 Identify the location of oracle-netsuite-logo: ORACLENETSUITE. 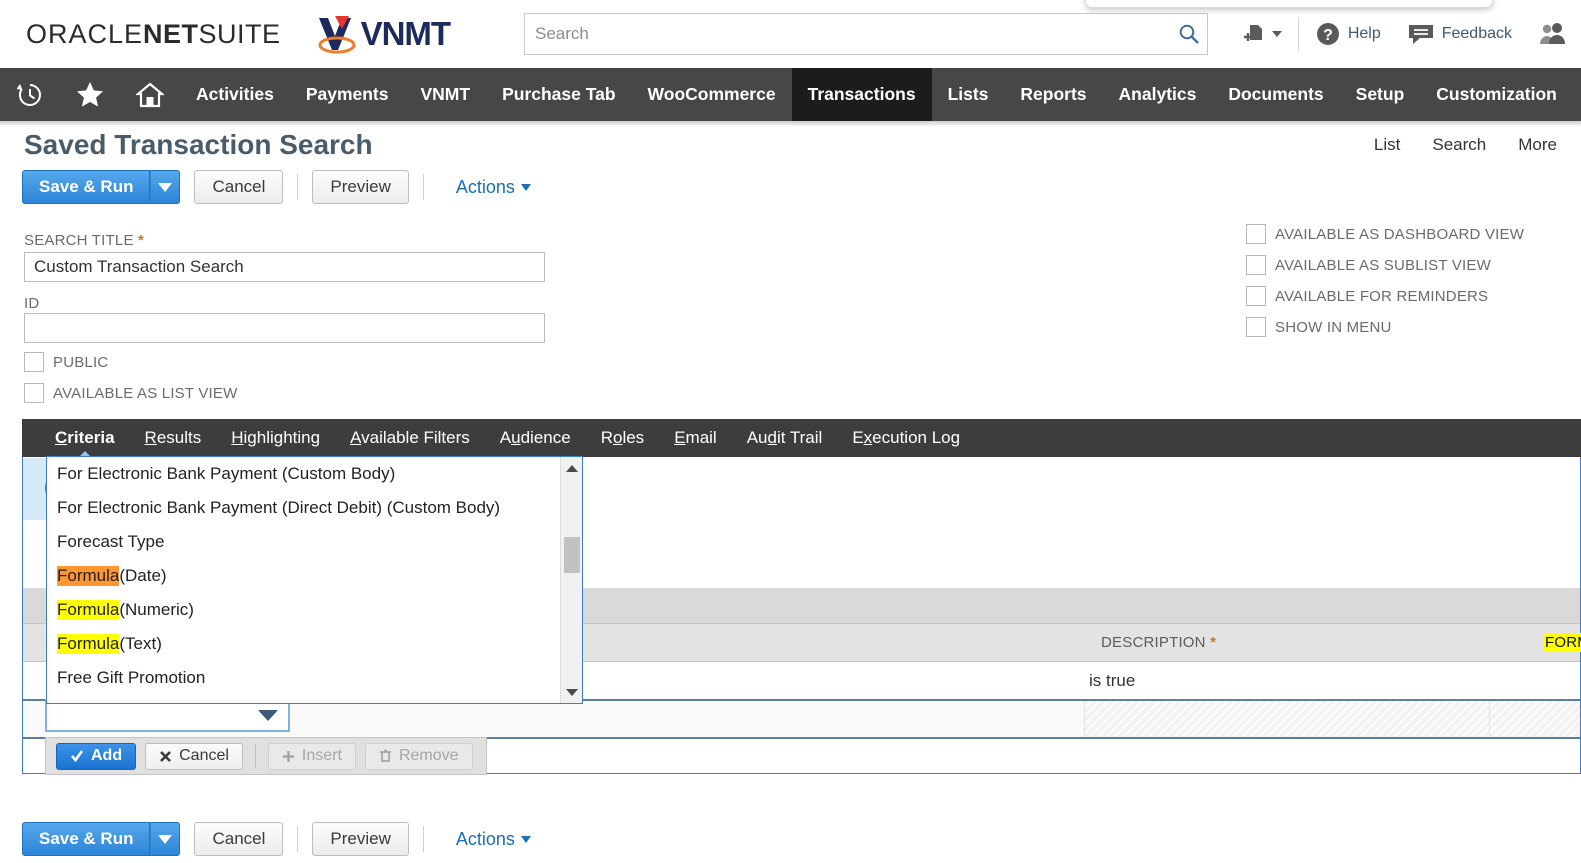
(153, 34).